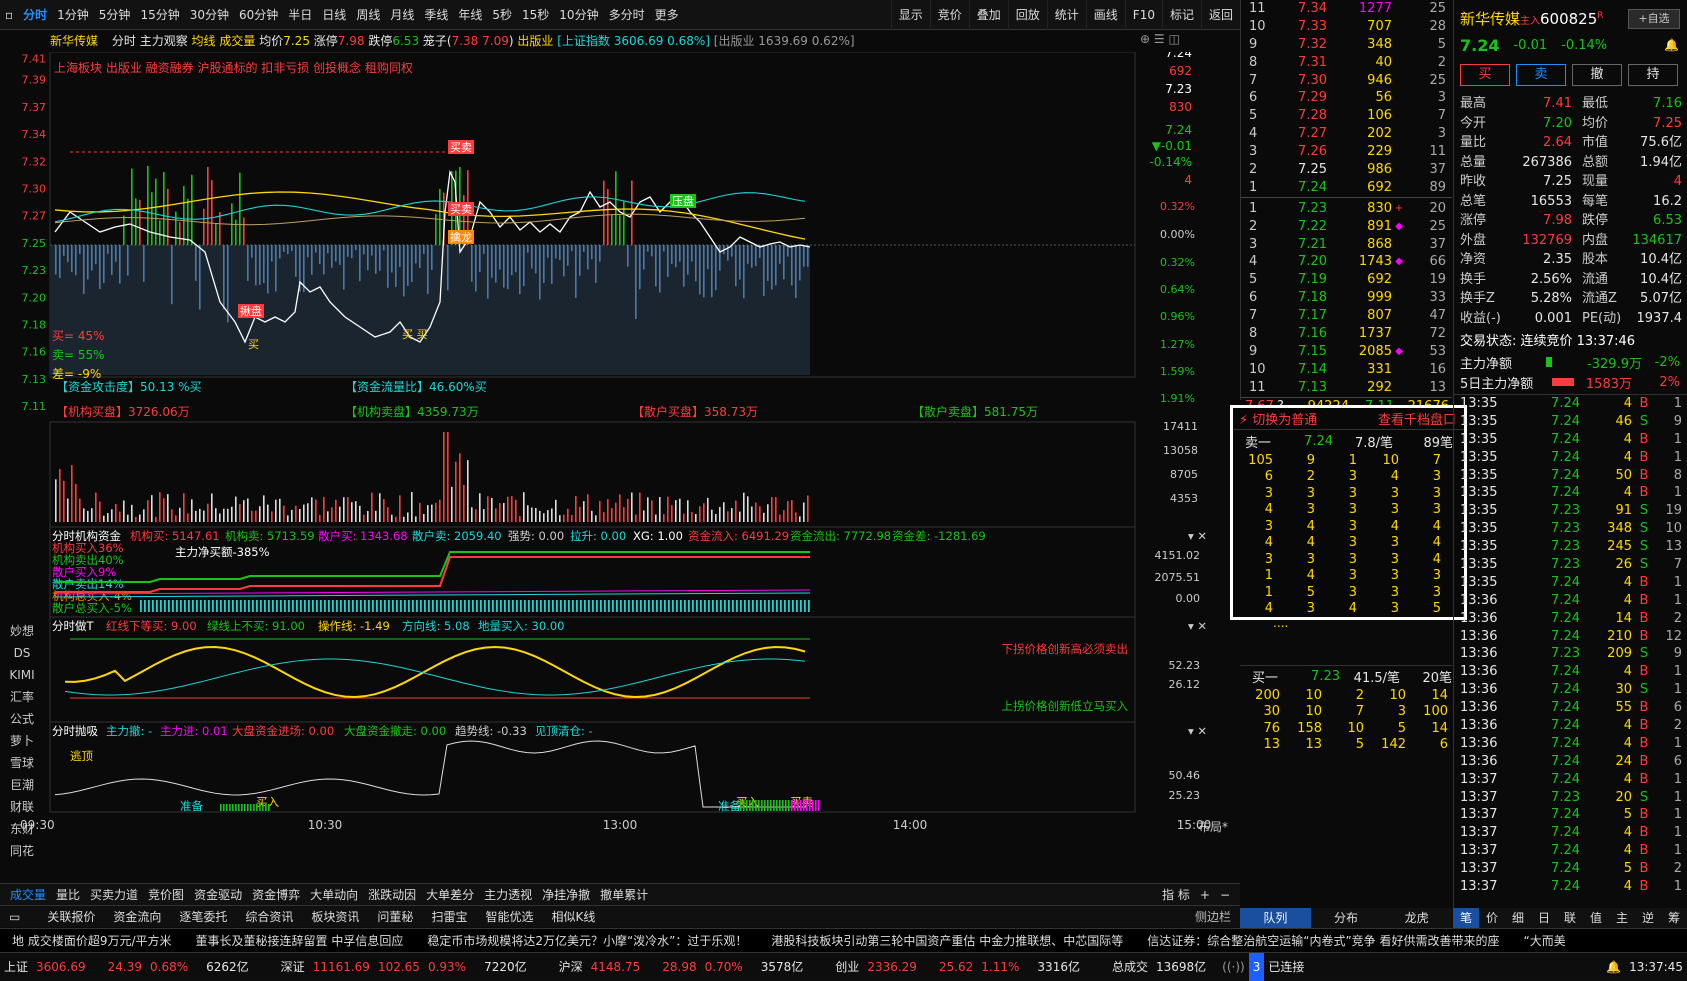 The width and height of the screenshot is (1687, 981). Describe the element at coordinates (1596, 918) in the screenshot. I see `trade-tab: 值` at that location.